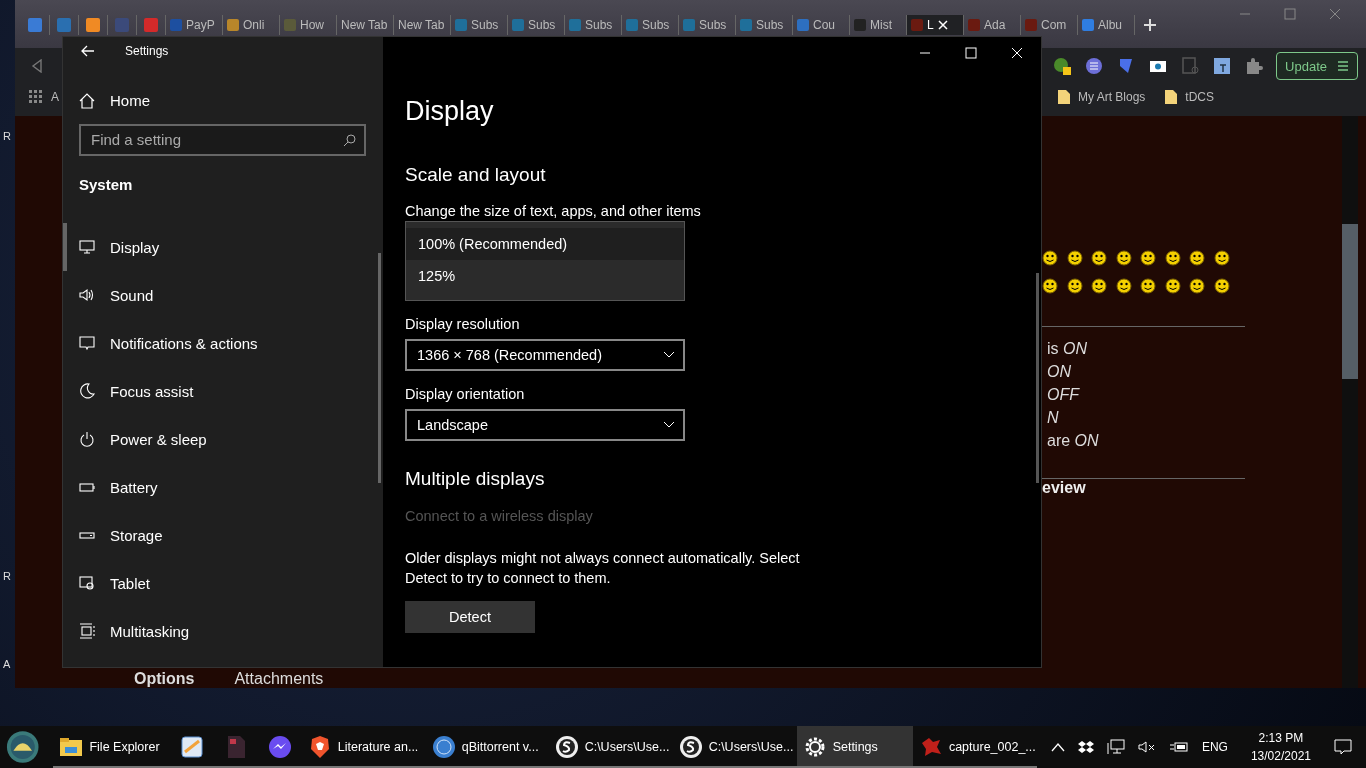 This screenshot has height=768, width=1366. I want to click on dropdown-option: 100% (Recommended), so click(545, 244).